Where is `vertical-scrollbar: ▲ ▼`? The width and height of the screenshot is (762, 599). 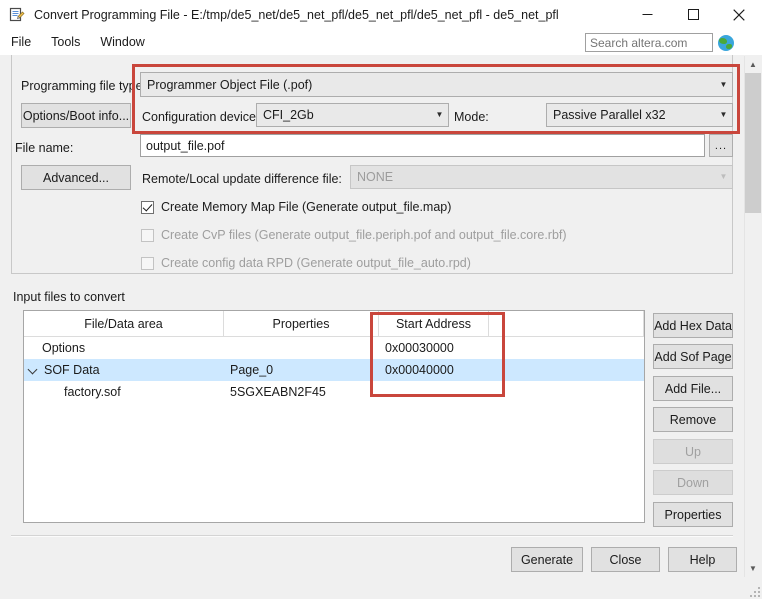 vertical-scrollbar: ▲ ▼ is located at coordinates (752, 316).